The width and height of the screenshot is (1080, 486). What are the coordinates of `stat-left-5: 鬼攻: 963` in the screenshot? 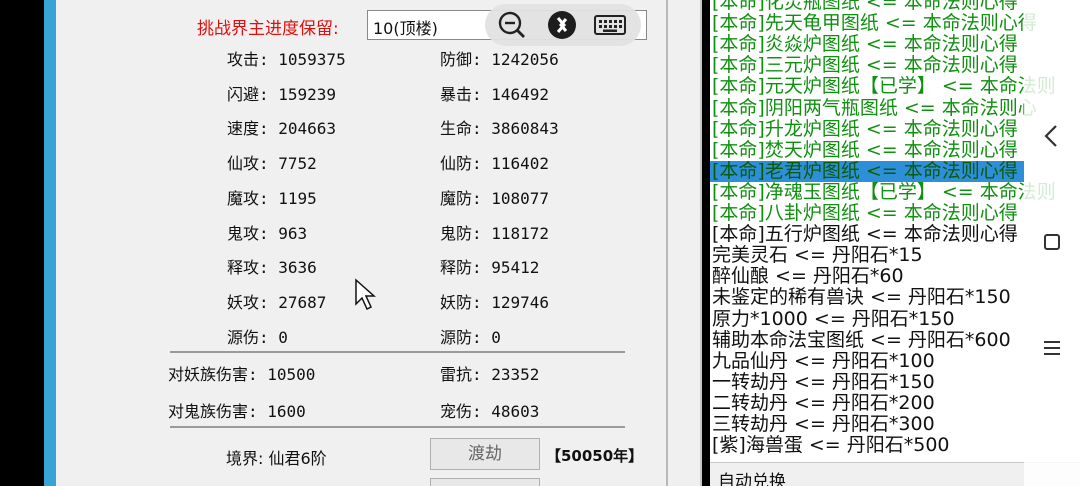 It's located at (267, 233).